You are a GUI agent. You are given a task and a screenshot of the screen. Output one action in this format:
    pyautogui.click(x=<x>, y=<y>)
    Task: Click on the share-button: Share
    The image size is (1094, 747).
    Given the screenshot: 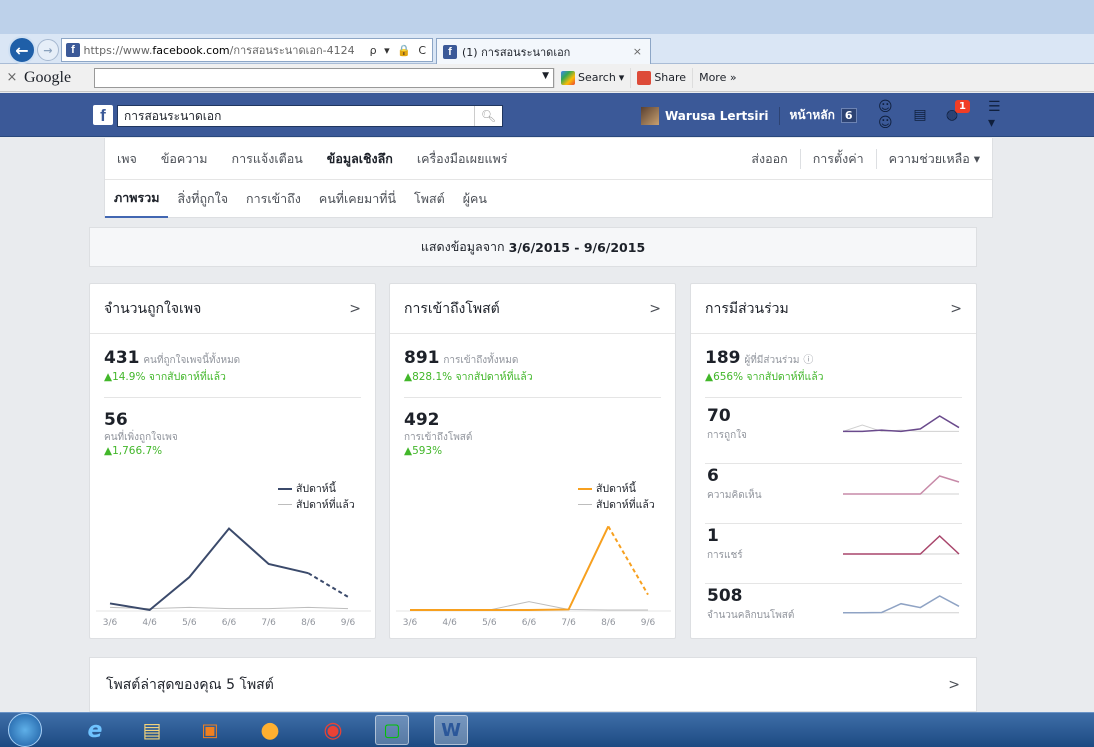 What is the action you would take?
    pyautogui.click(x=661, y=77)
    